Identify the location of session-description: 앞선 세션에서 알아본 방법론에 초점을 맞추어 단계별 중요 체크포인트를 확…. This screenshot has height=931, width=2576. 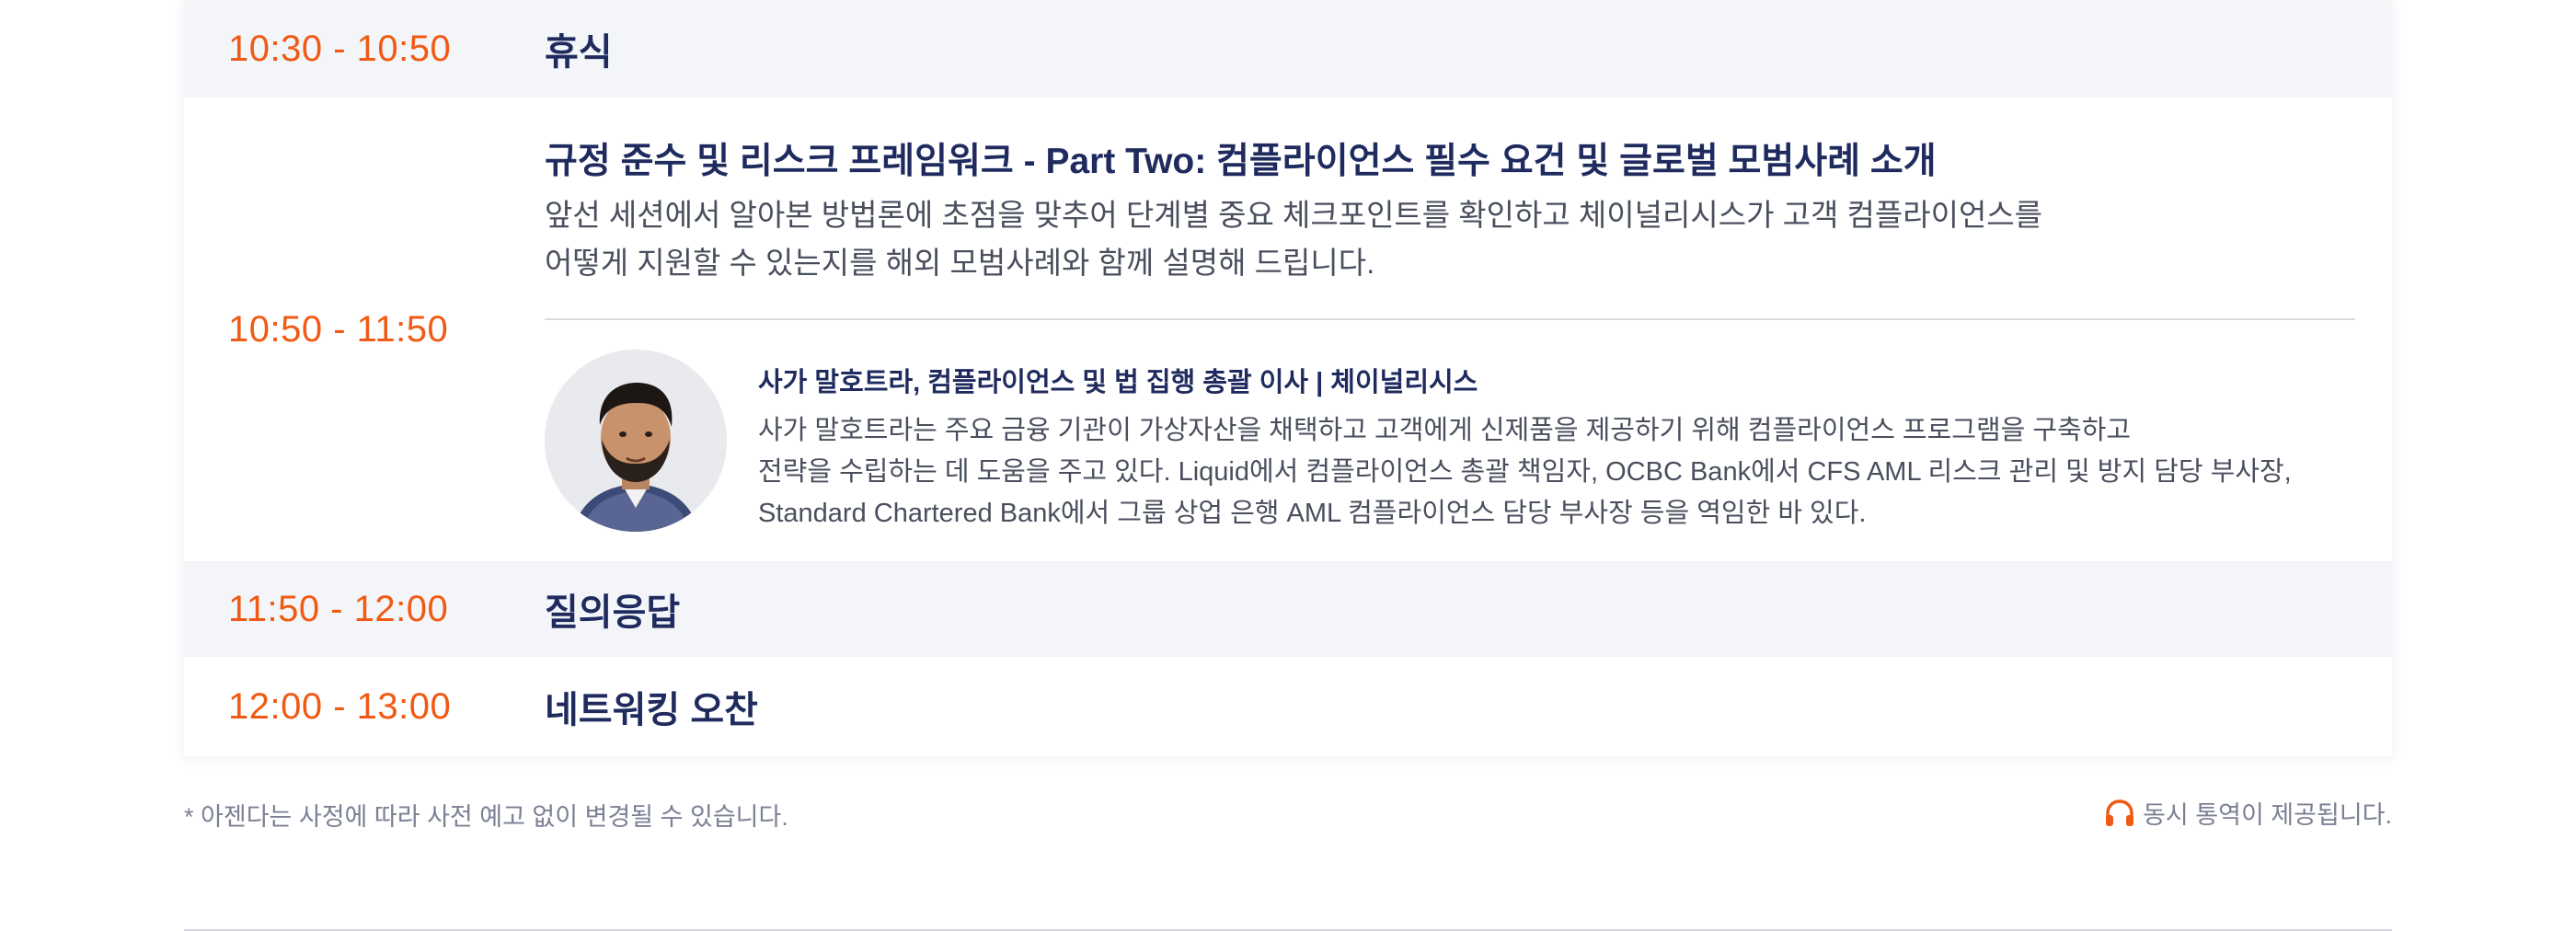
(1450, 239).